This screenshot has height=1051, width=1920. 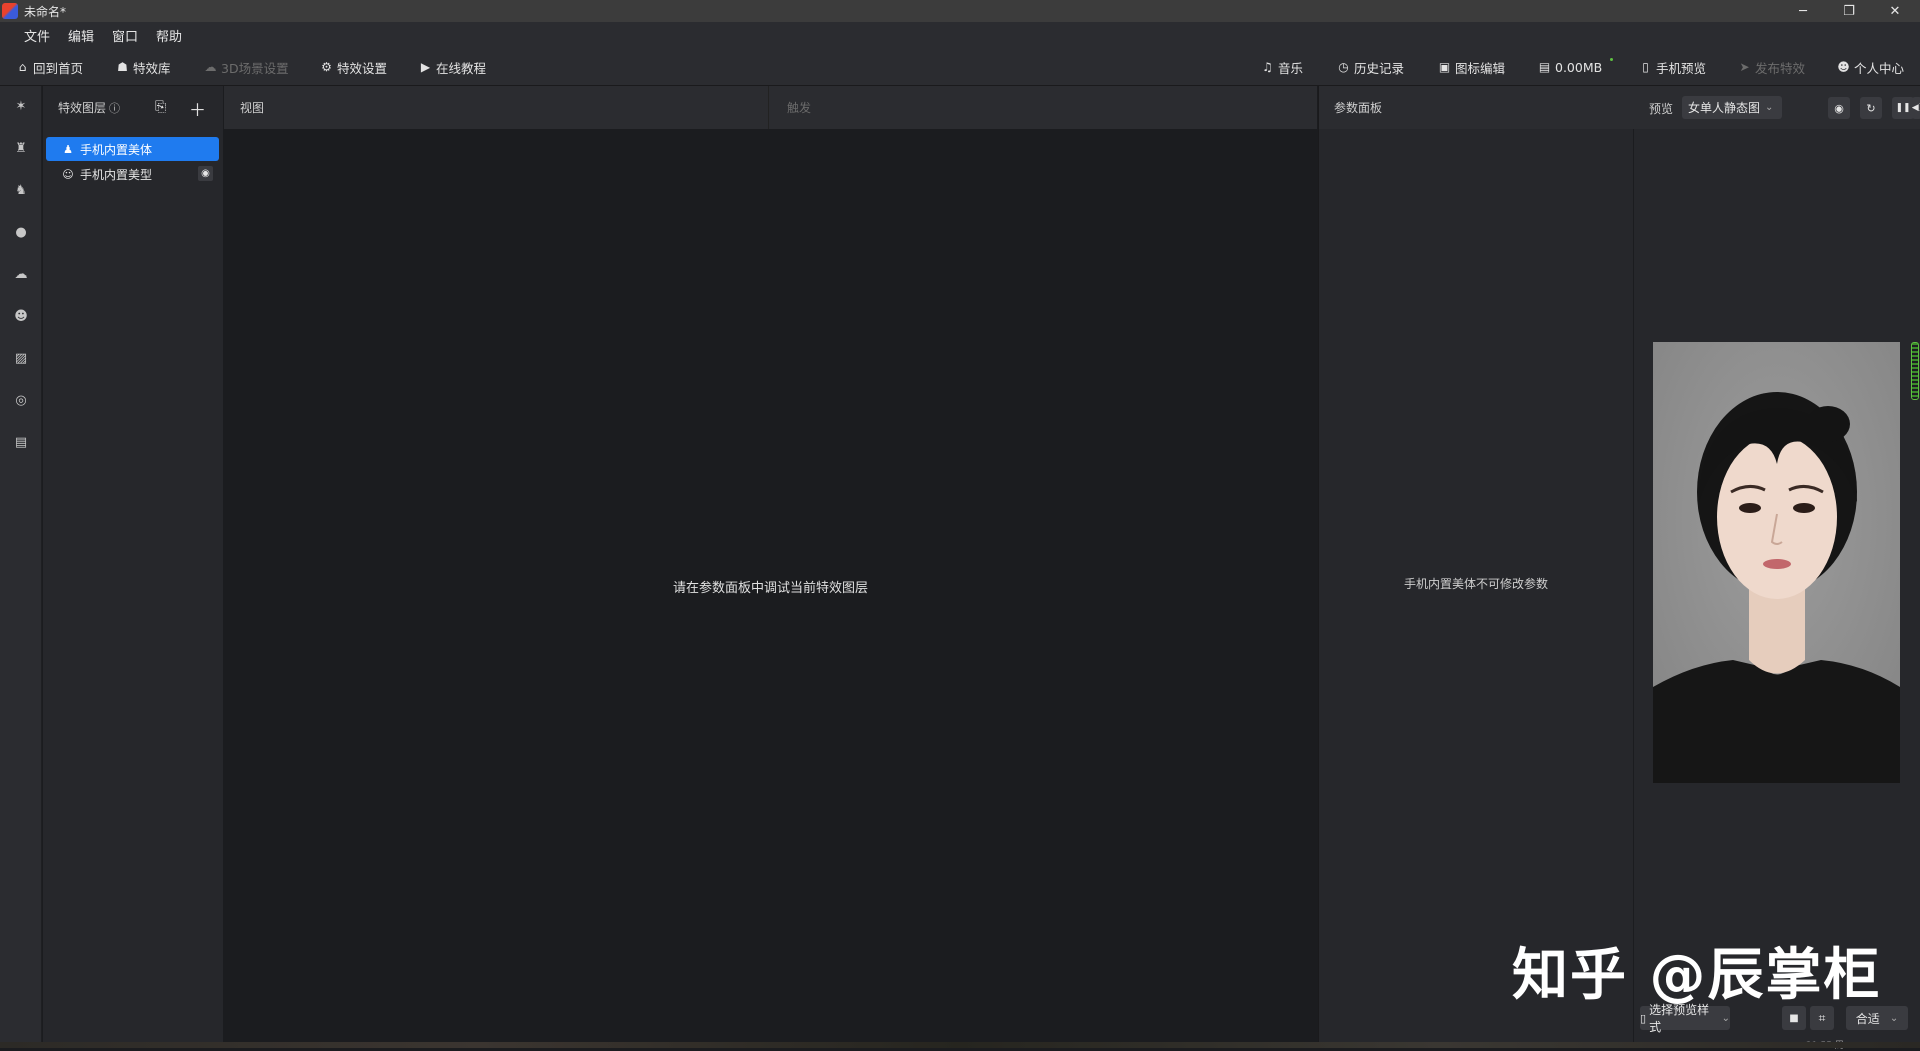 What do you see at coordinates (1903, 108) in the screenshot?
I see `pause-icon: ❚❚` at bounding box center [1903, 108].